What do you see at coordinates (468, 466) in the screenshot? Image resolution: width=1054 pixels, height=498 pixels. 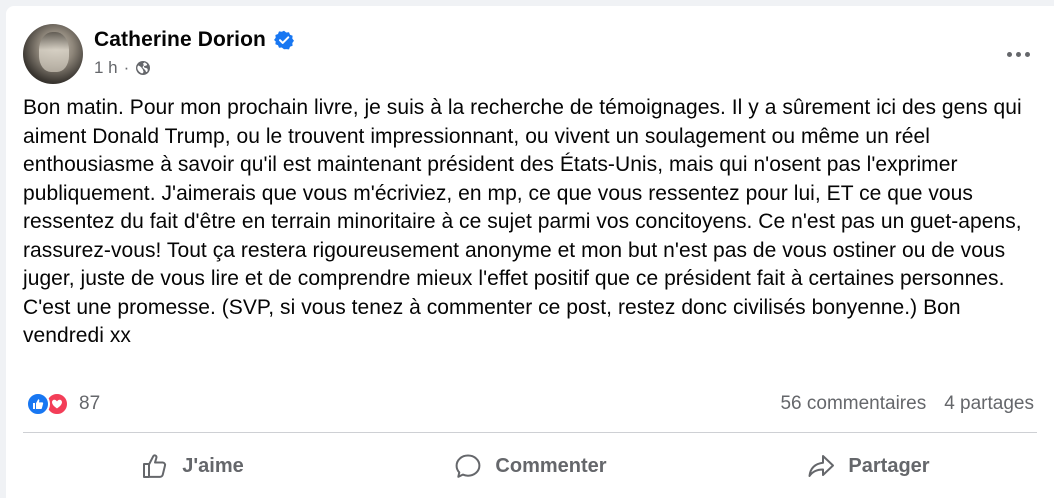 I see `comment-bubble-icon` at bounding box center [468, 466].